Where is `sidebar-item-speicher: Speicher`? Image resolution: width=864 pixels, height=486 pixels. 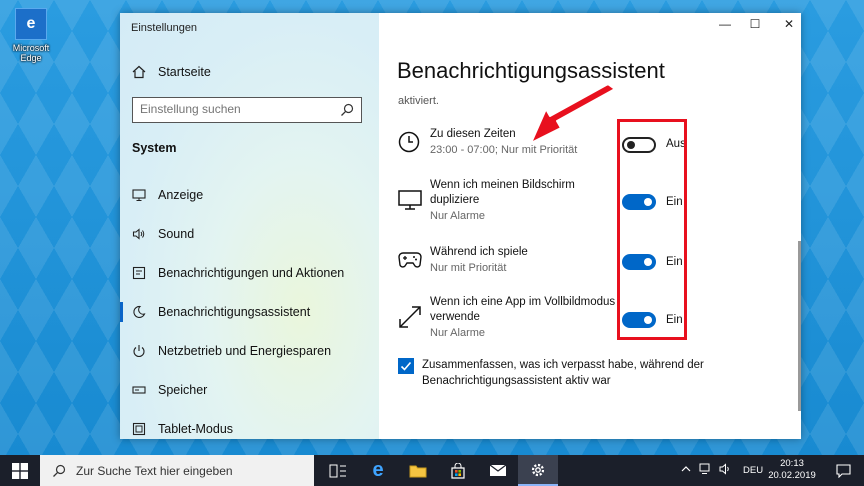
sidebar-item-speicher: Speicher is located at coordinates (169, 390).